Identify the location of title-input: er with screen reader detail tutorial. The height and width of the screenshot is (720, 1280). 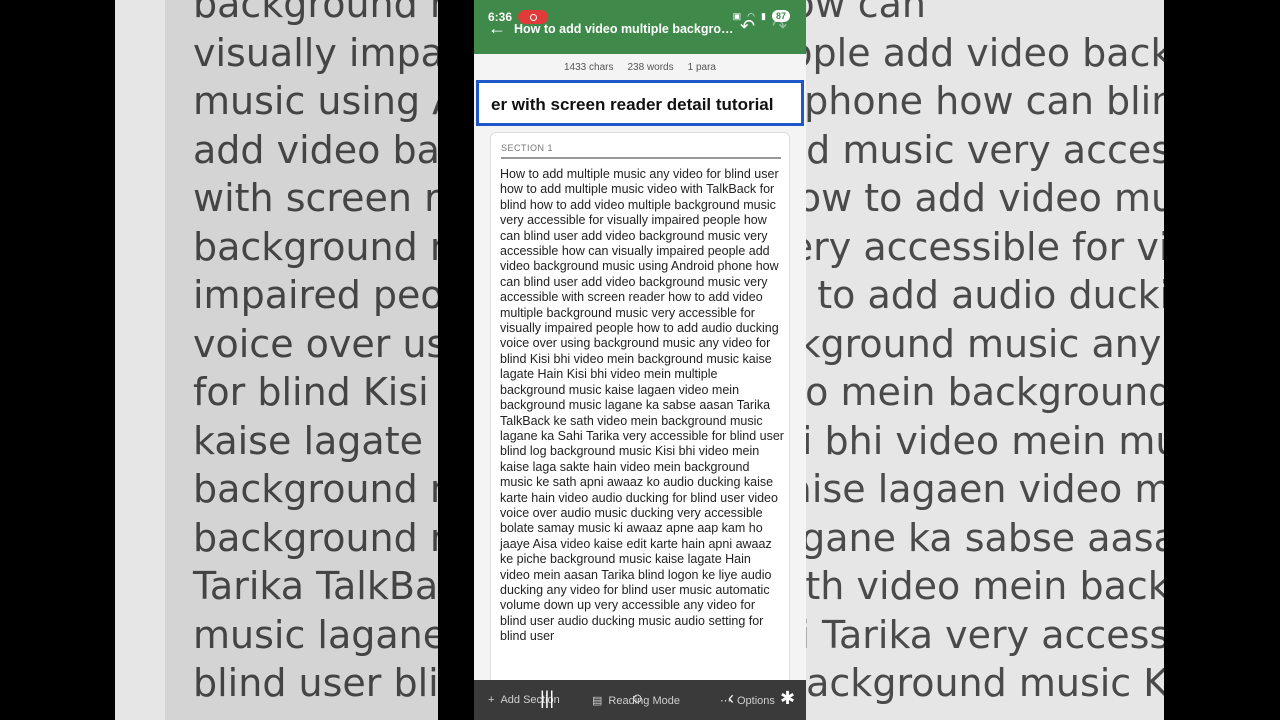
(640, 103).